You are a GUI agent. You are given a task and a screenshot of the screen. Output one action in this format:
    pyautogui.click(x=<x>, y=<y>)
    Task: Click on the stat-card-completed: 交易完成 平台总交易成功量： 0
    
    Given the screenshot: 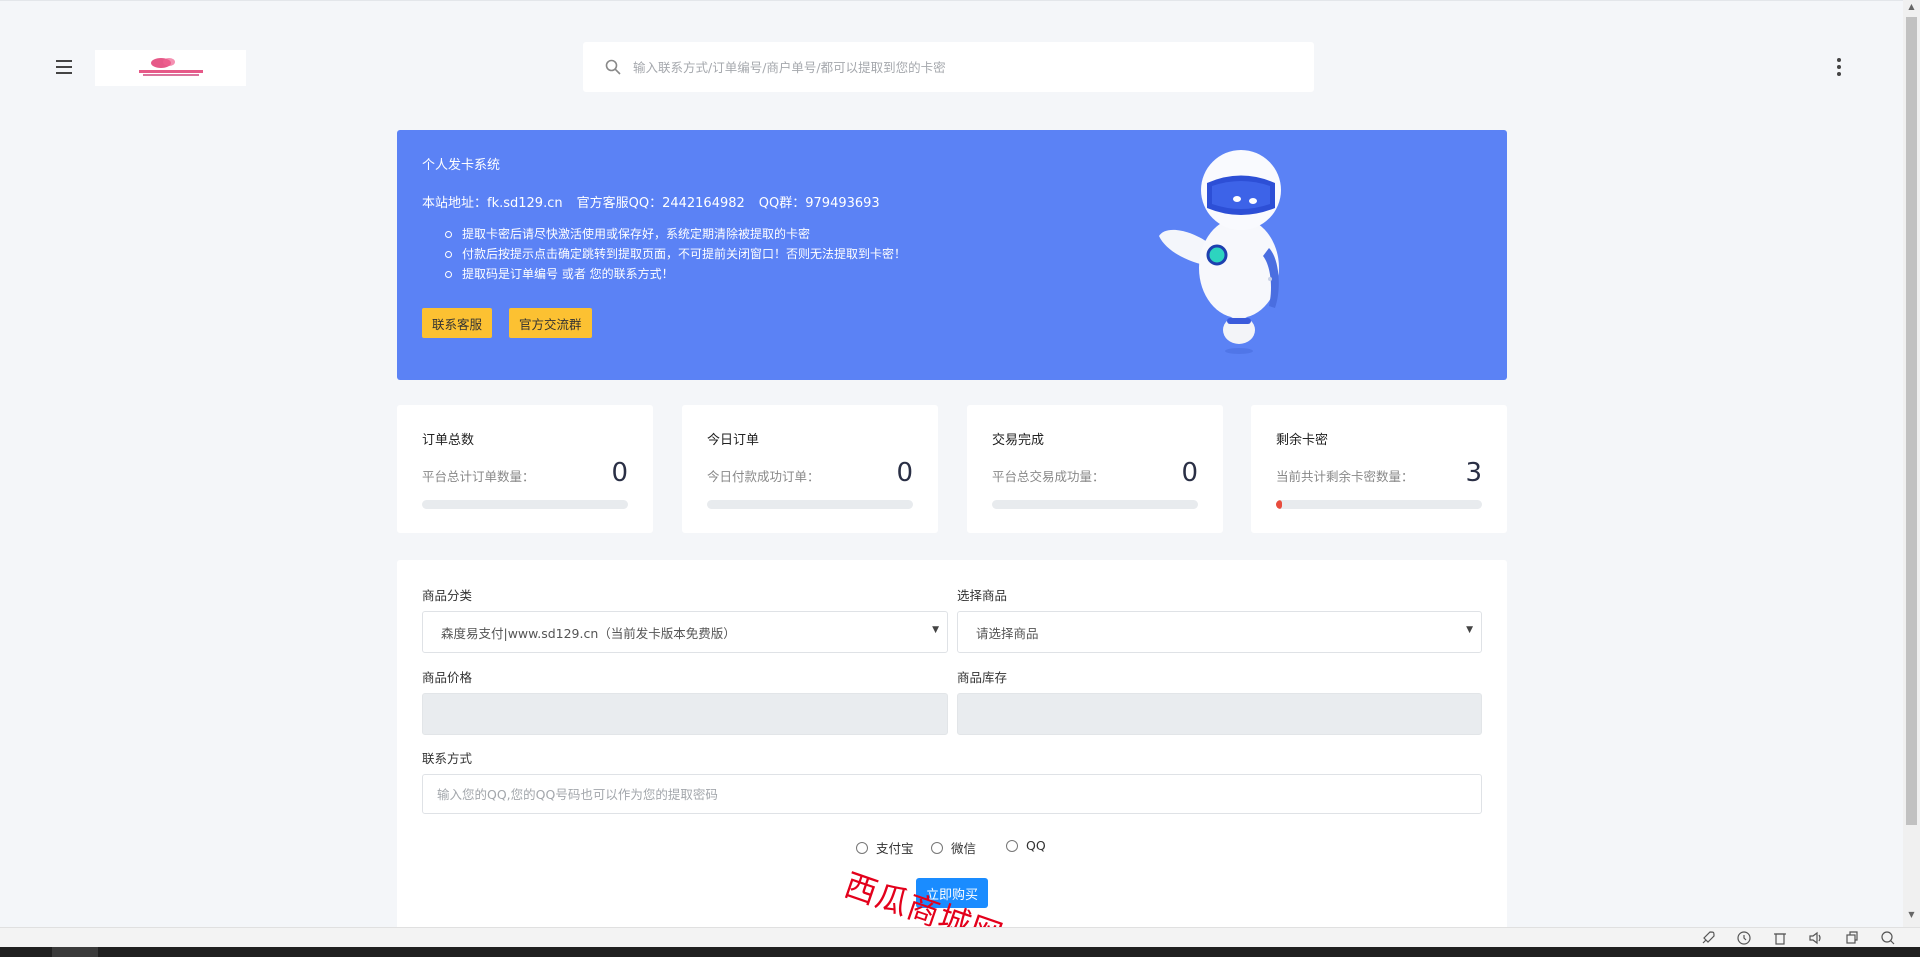 What is the action you would take?
    pyautogui.click(x=1095, y=469)
    